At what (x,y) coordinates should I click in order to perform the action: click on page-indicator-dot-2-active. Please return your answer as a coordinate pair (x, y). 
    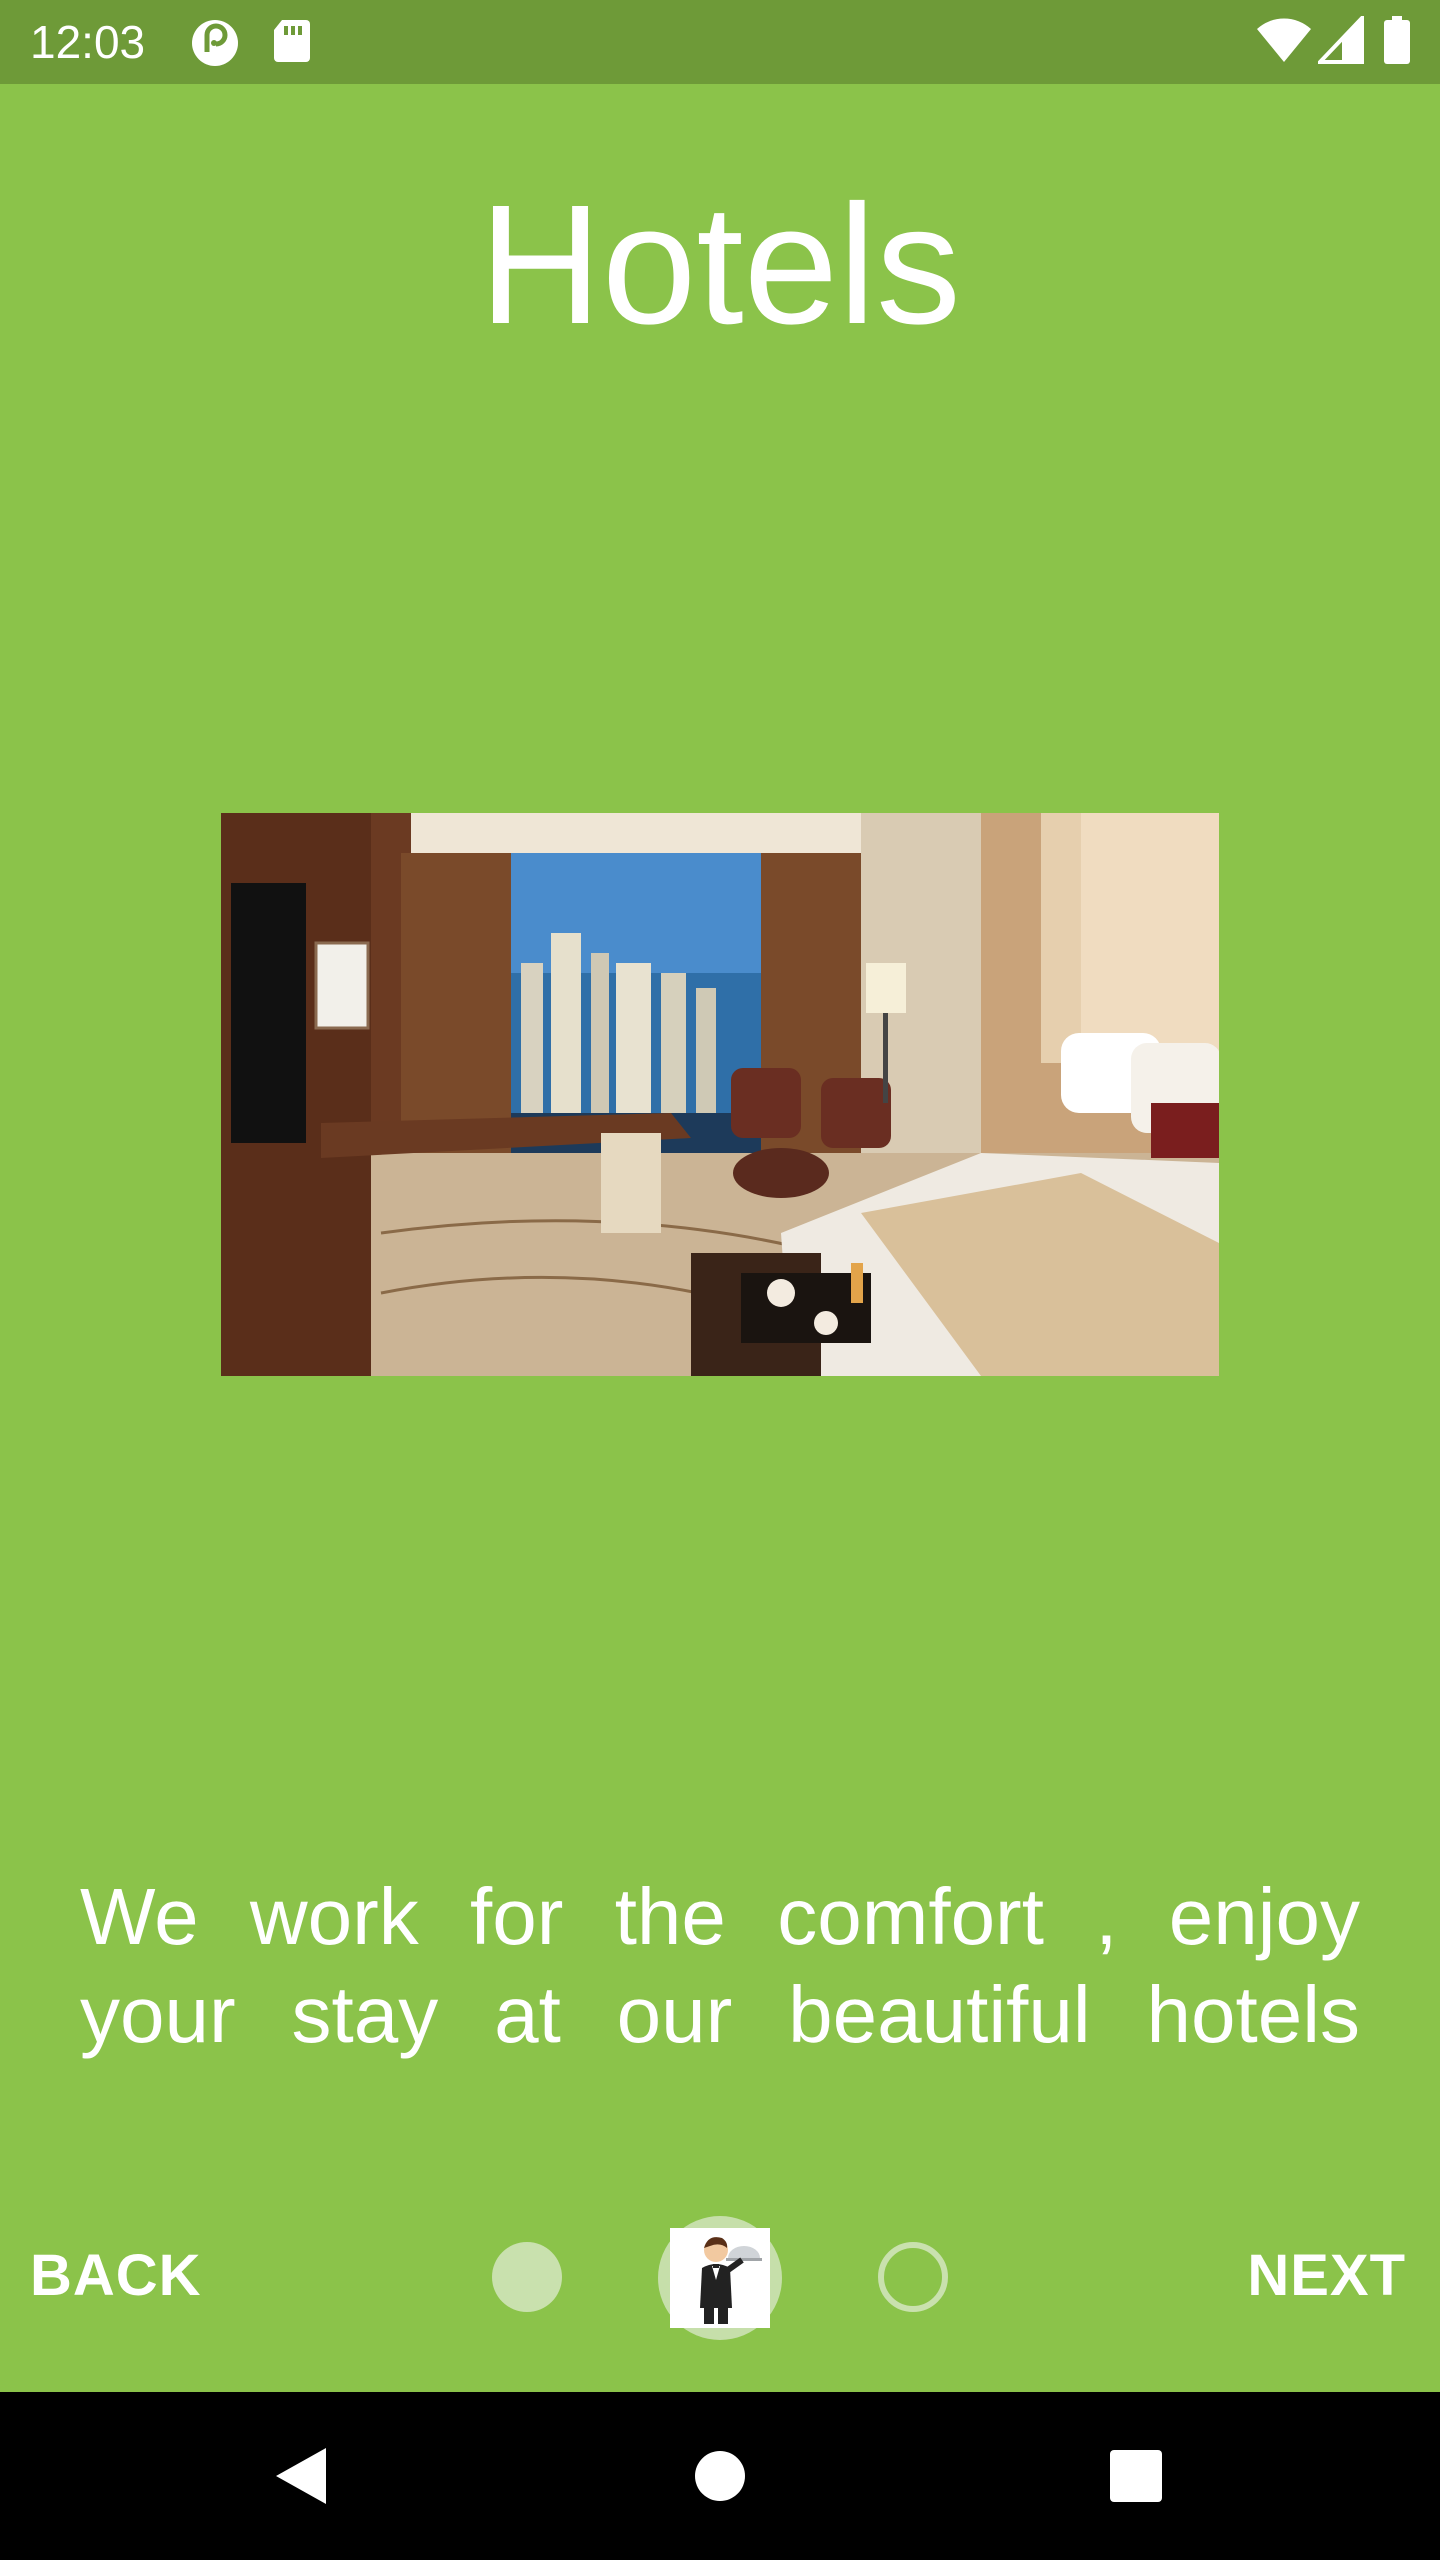
    Looking at the image, I should click on (720, 2278).